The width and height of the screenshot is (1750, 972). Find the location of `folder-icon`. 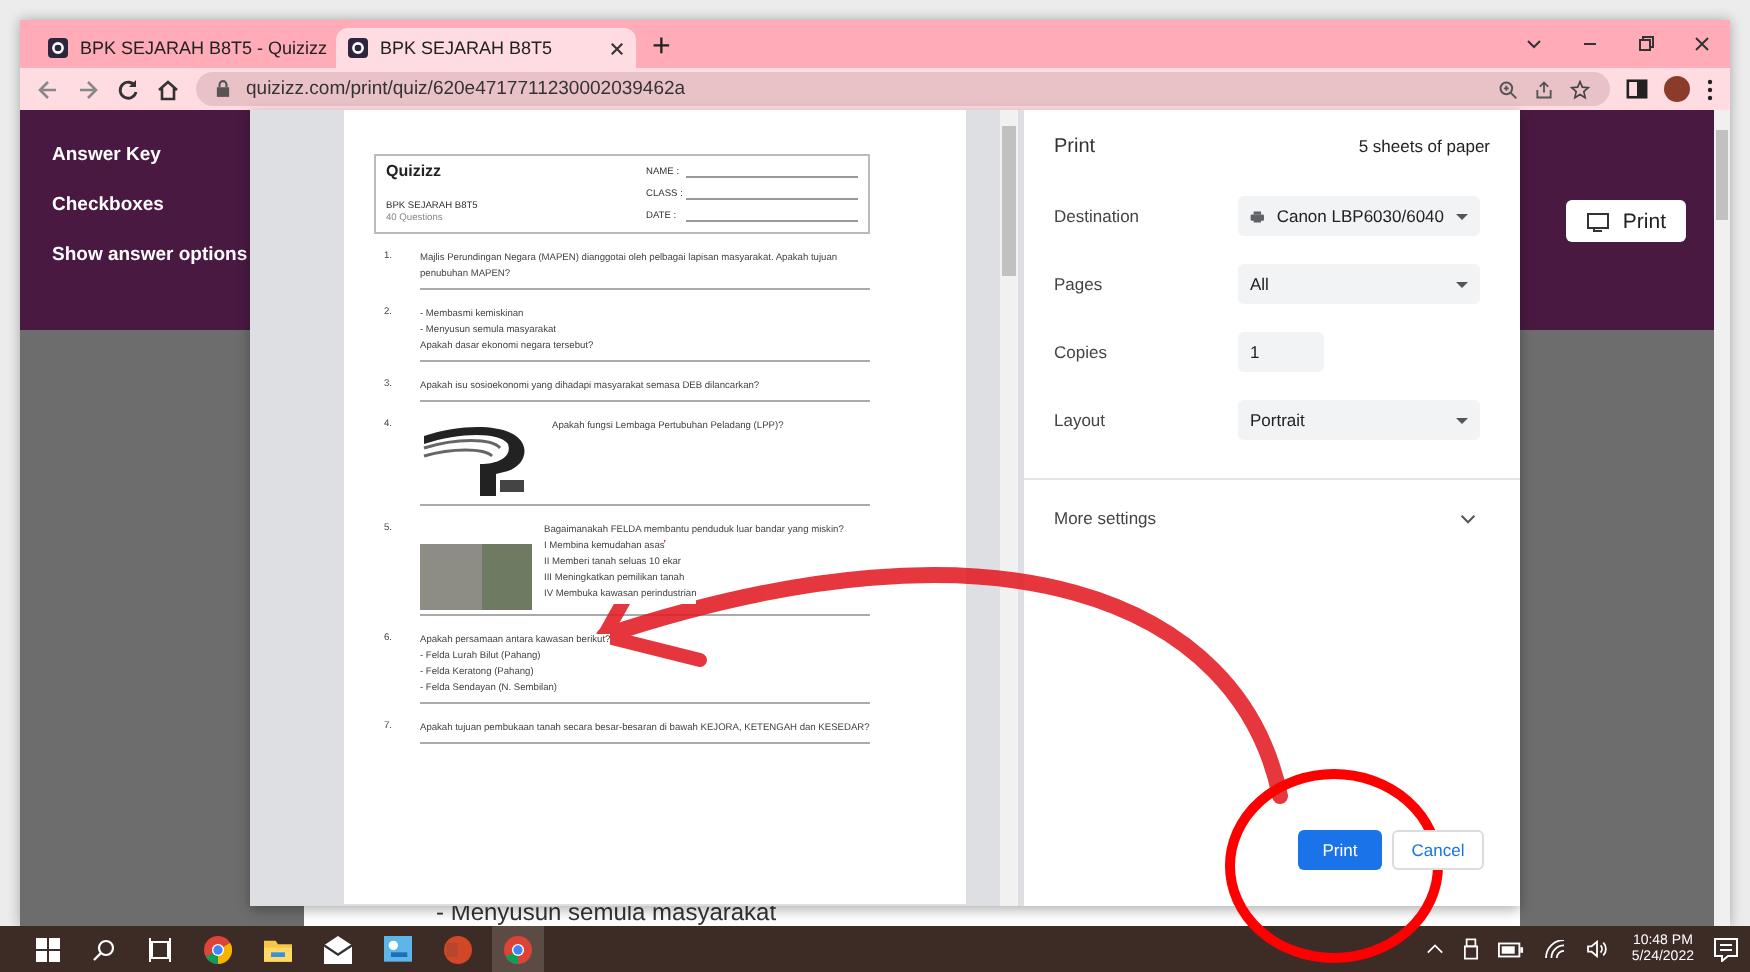

folder-icon is located at coordinates (278, 949).